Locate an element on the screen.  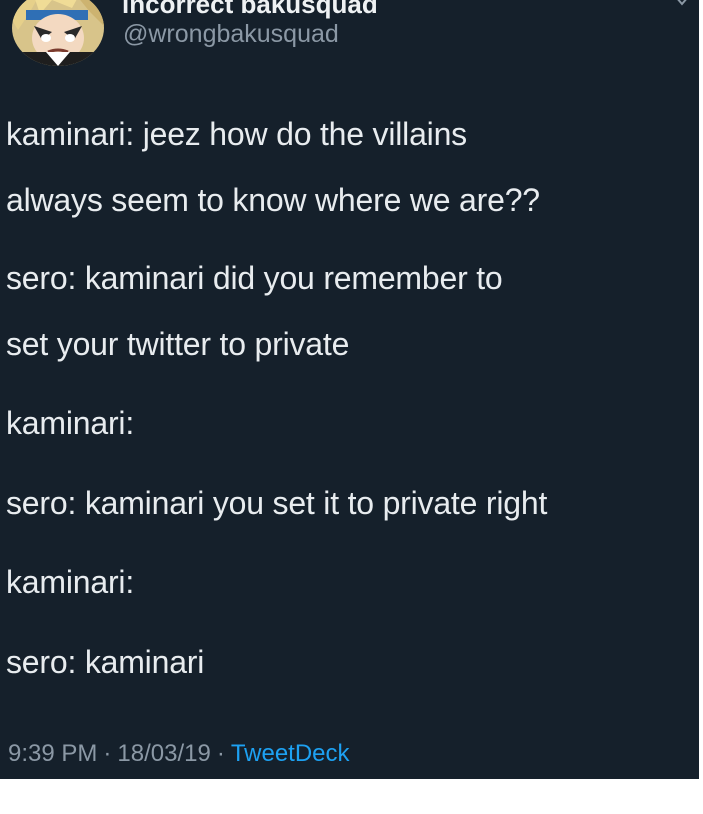
tweet-line: set your twitter to private is located at coordinates (178, 344).